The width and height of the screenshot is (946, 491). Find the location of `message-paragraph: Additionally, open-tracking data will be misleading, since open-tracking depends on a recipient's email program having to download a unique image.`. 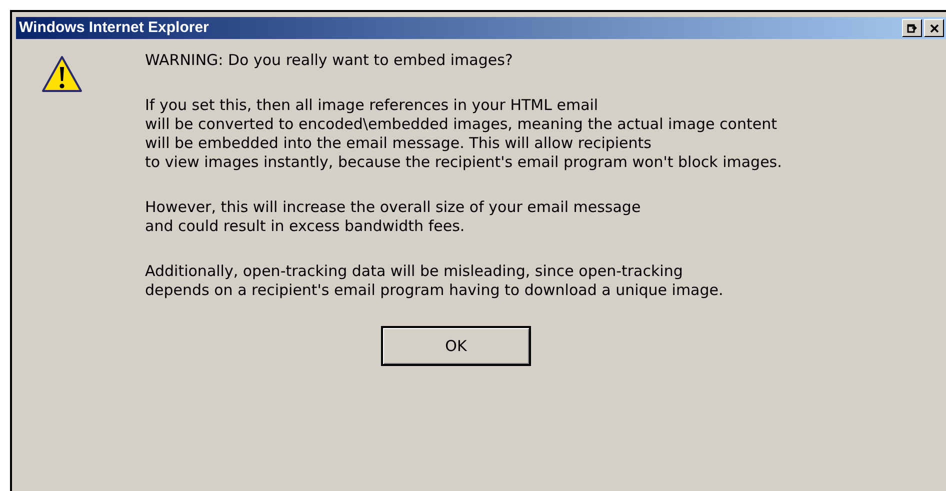

message-paragraph: Additionally, open-tracking data will be misleading, since open-tracking depends on a recipient's email program having to download a unique image. is located at coordinates (434, 281).